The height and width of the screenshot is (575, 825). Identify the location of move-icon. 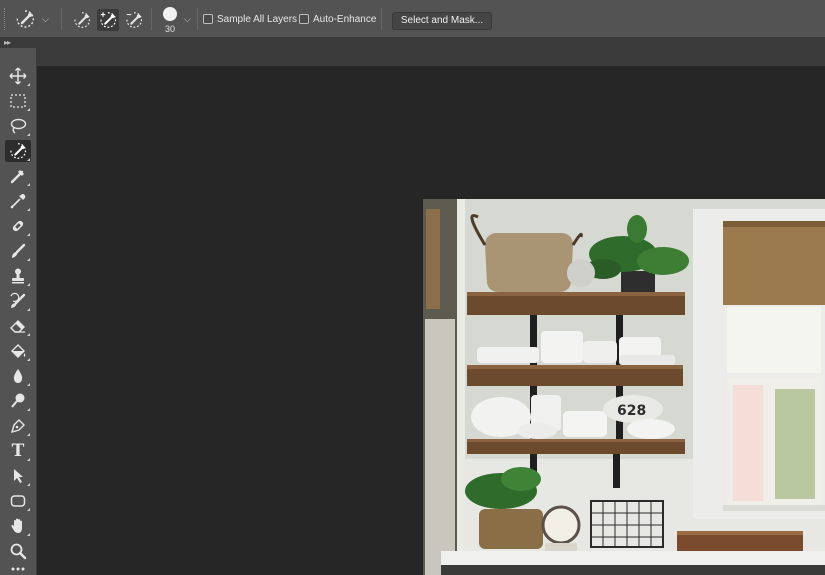
(18, 76).